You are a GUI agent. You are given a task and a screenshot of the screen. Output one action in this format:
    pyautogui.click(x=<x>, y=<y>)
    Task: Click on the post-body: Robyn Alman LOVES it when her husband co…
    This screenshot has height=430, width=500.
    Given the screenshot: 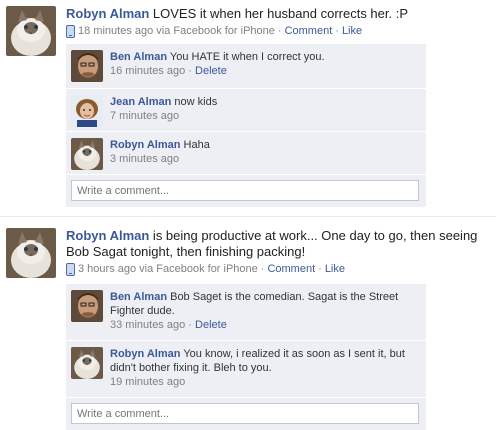 What is the action you would take?
    pyautogui.click(x=280, y=22)
    